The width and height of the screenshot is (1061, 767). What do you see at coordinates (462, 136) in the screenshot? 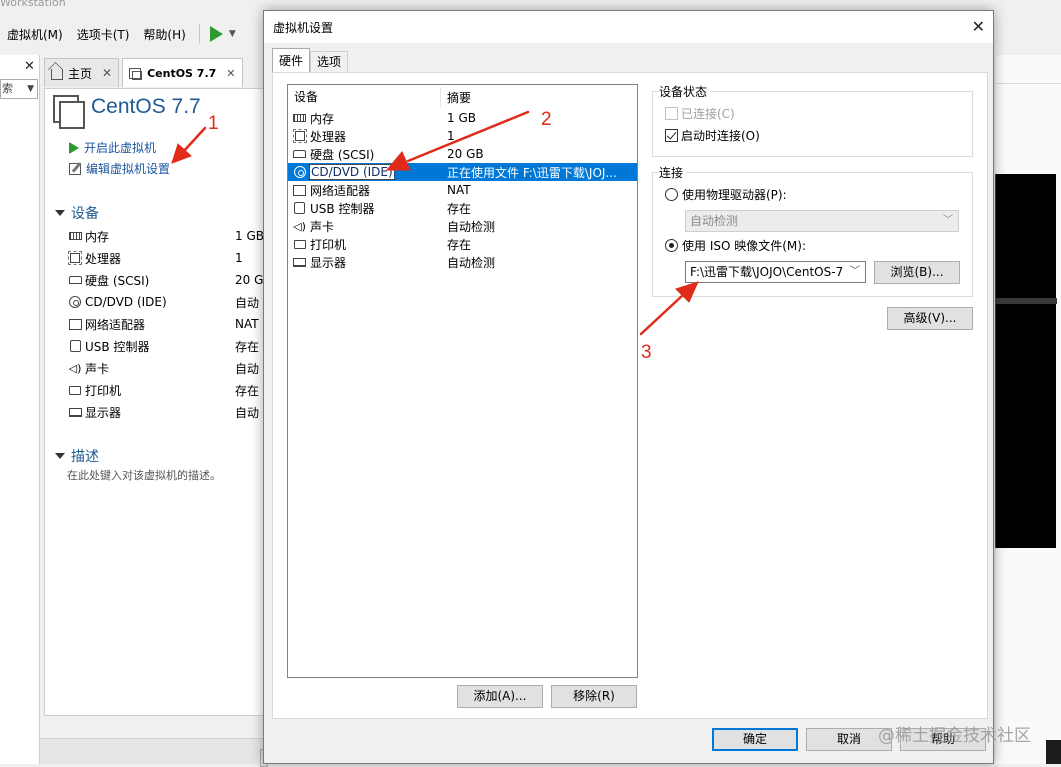
I see `hardware-row-cpu: 处理器 1` at bounding box center [462, 136].